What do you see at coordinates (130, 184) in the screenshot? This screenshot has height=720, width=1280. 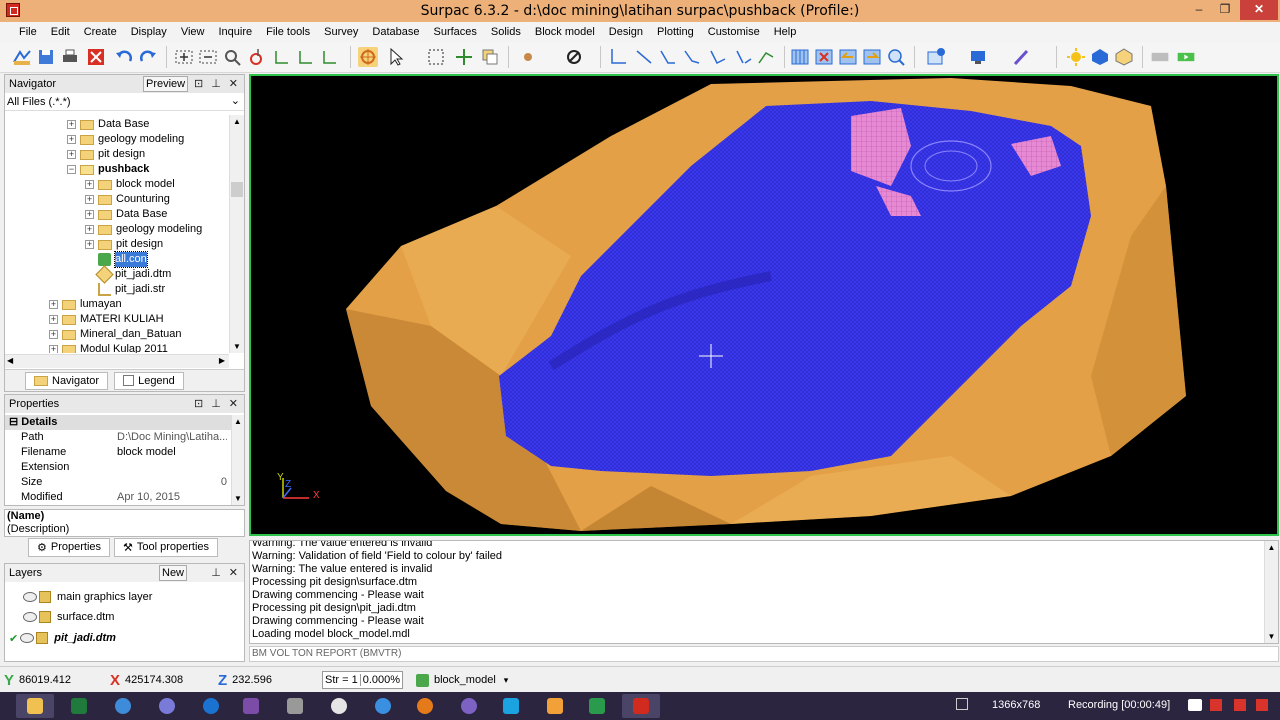 I see `tree-item: + block model` at bounding box center [130, 184].